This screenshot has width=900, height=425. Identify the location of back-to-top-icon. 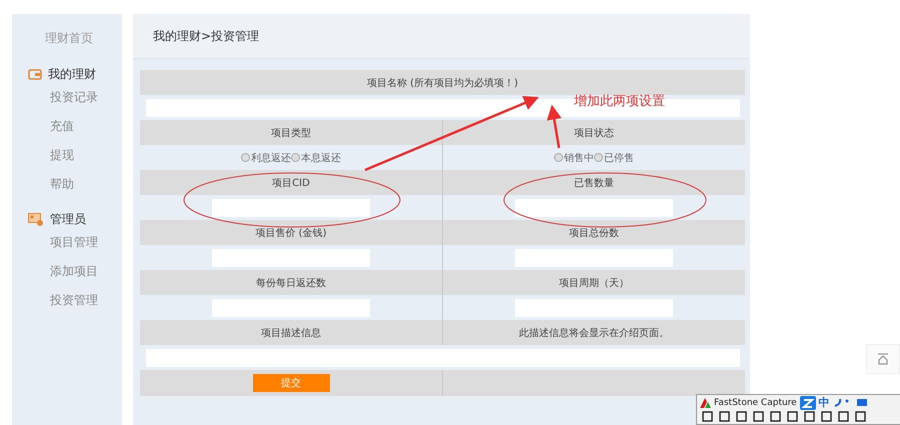
(883, 359).